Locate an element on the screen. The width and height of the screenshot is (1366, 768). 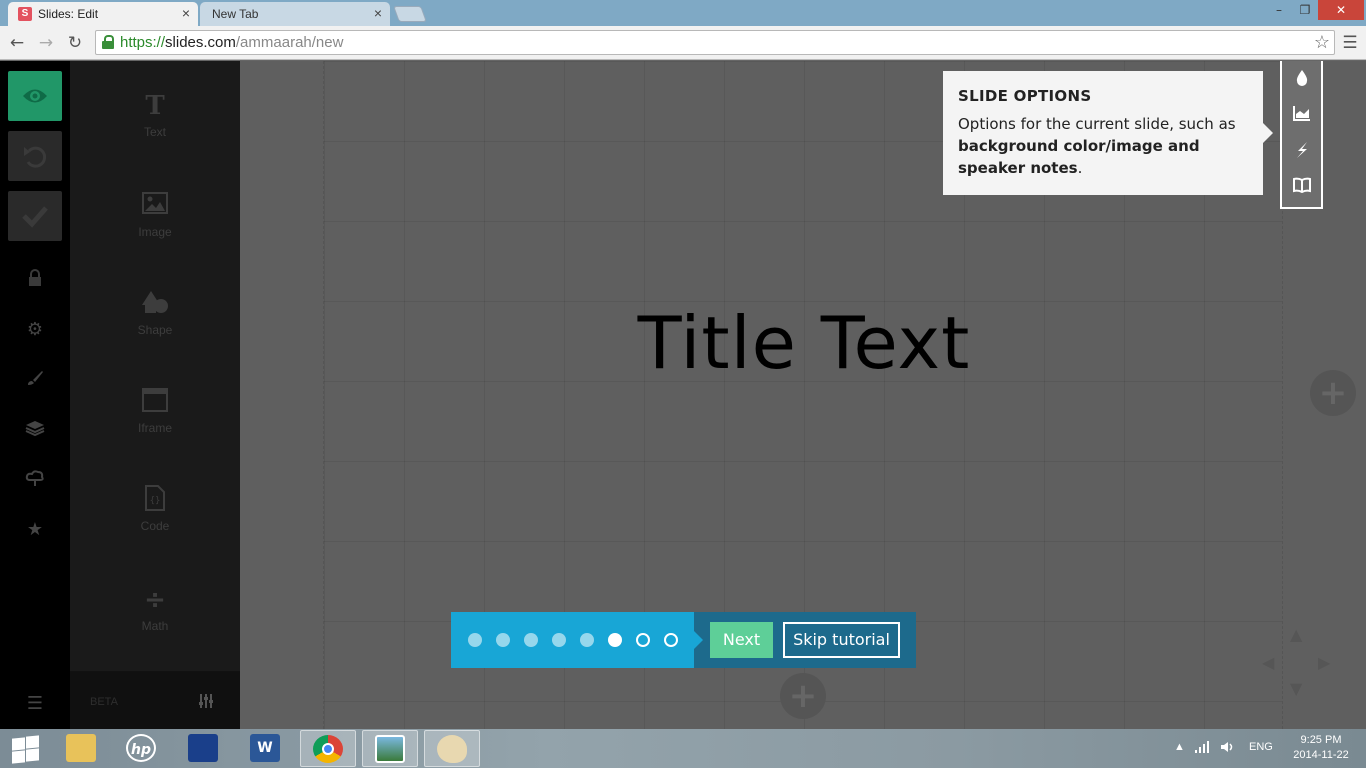
element-math: ÷ Math is located at coordinates (155, 609).